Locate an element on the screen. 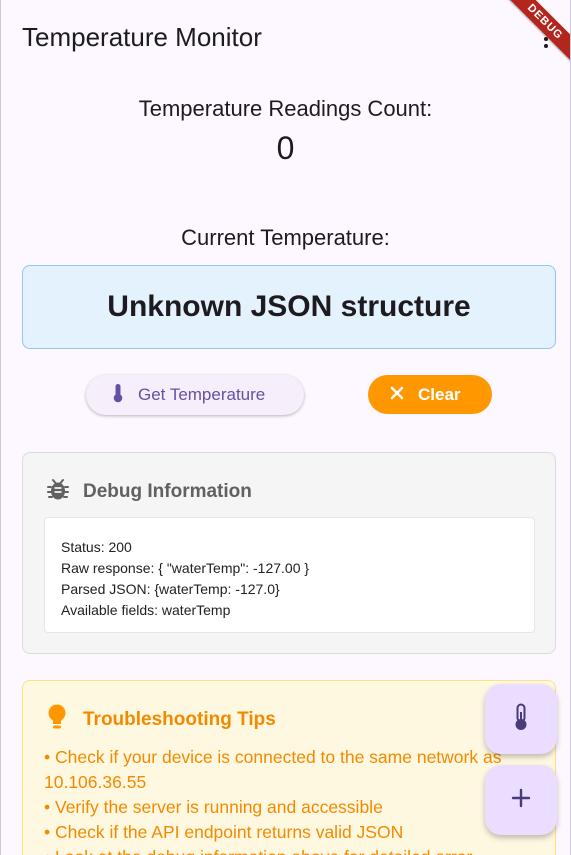  app-bar: Temperature Monitor is located at coordinates (285, 38).